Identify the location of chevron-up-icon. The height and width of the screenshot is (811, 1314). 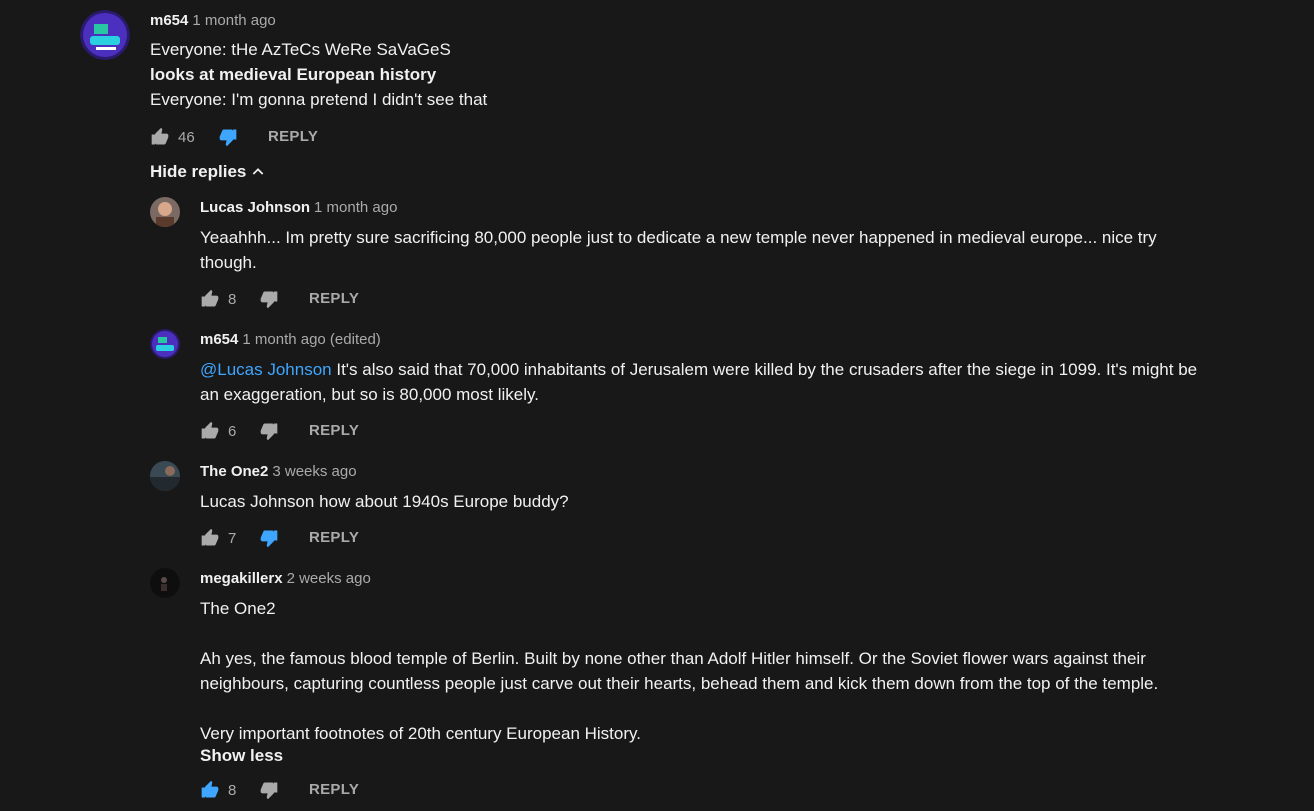
(258, 171).